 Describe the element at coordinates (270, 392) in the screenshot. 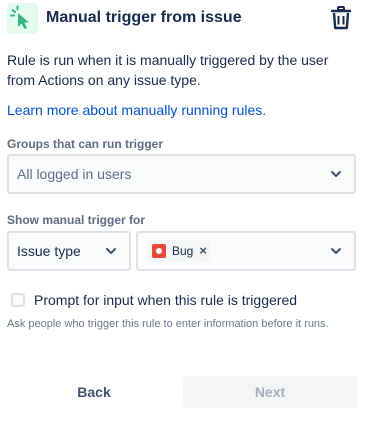

I see `next-button: Next` at that location.